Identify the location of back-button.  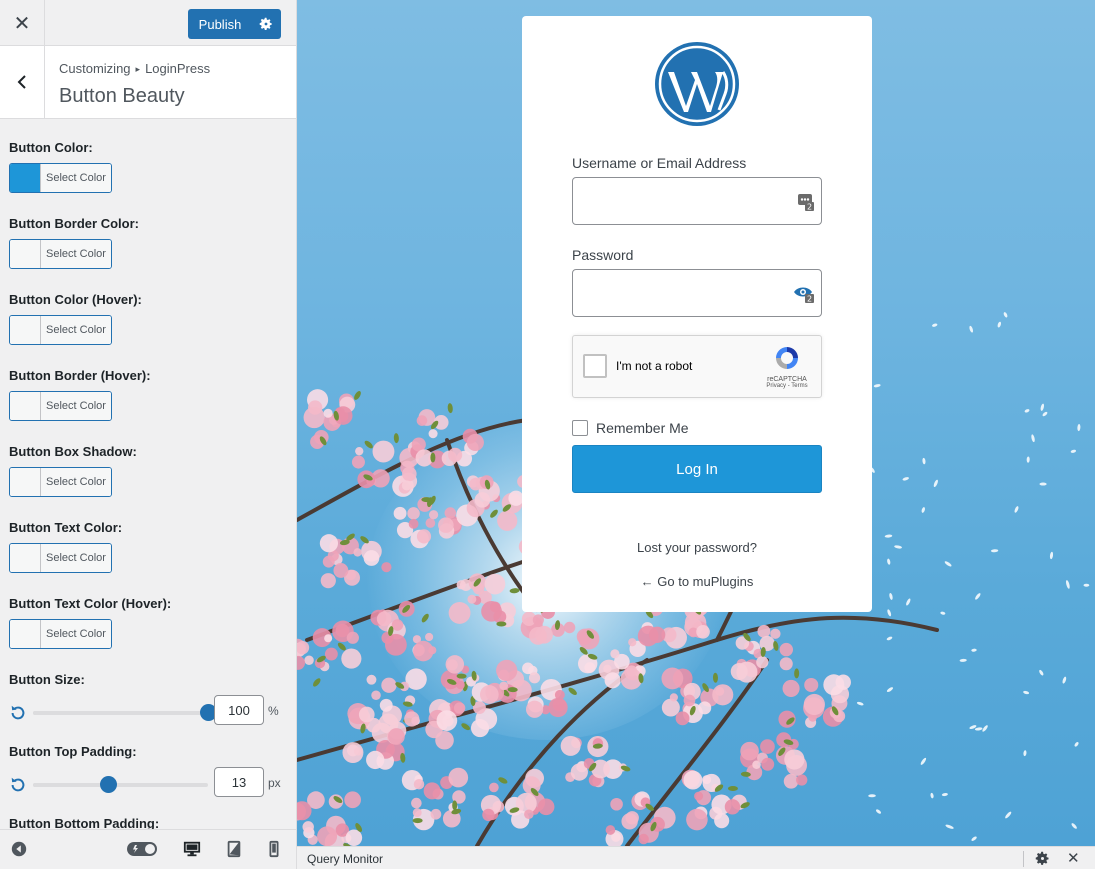
(22, 82).